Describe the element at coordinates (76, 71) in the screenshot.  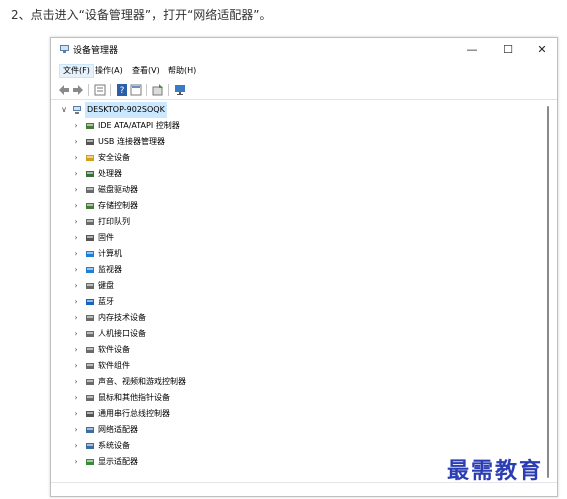
I see `menu-file: 文件(F)` at that location.